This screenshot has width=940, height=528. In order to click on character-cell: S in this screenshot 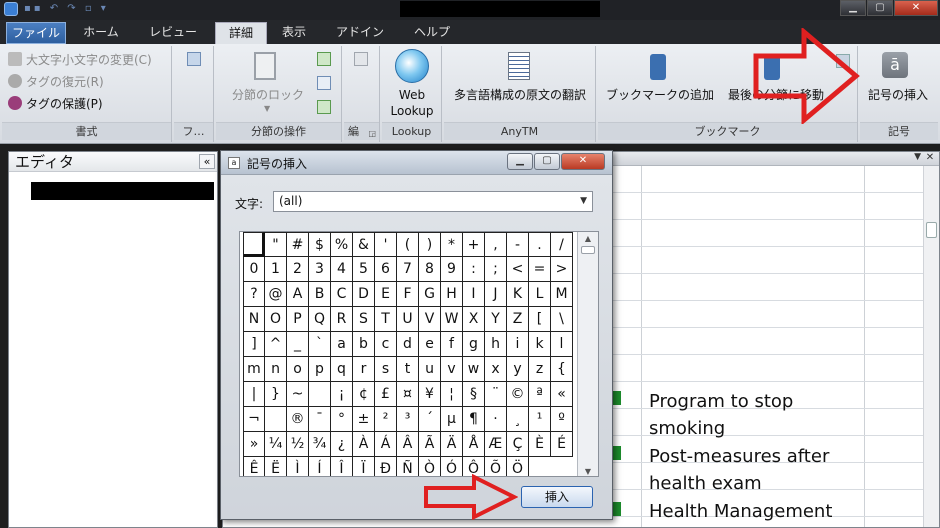, I will do `click(364, 319)`.